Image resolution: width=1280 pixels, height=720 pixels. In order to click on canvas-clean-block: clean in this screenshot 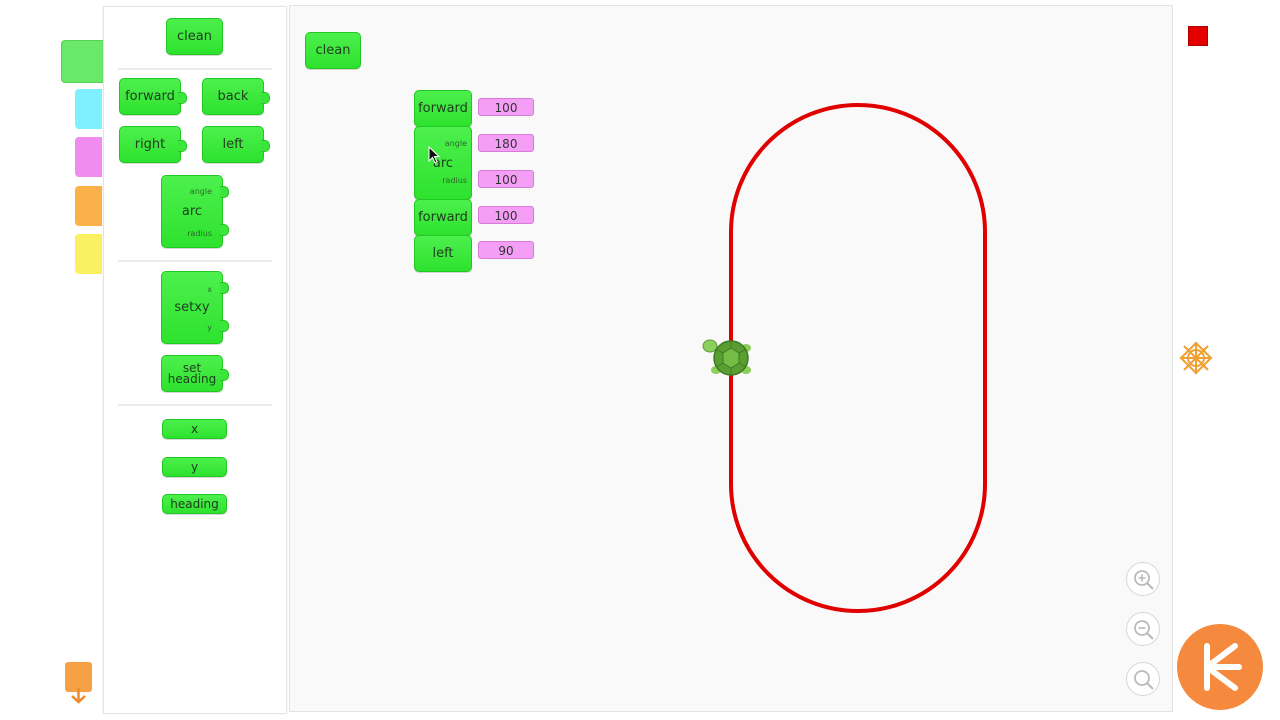, I will do `click(333, 50)`.